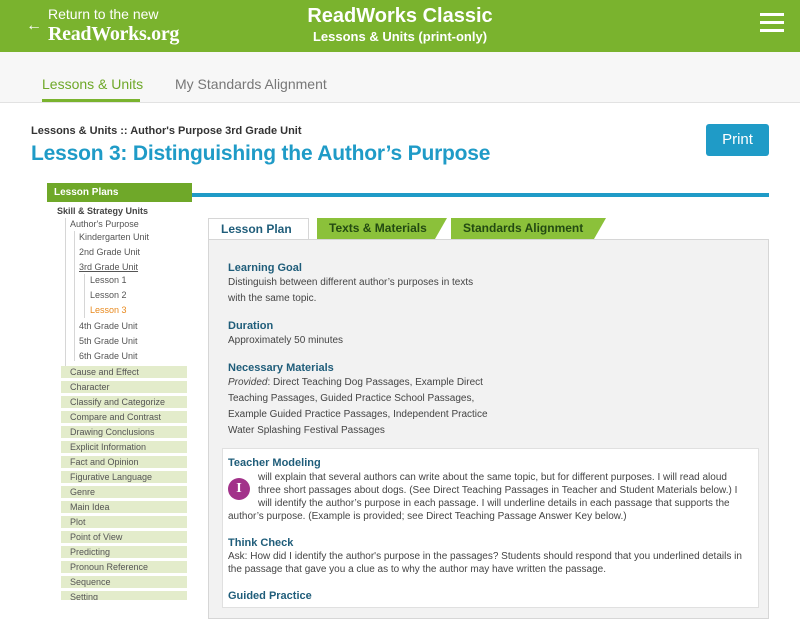 The height and width of the screenshot is (619, 800). I want to click on sidebar-2nd-grade-unit: 2nd Grade Unit, so click(109, 252).